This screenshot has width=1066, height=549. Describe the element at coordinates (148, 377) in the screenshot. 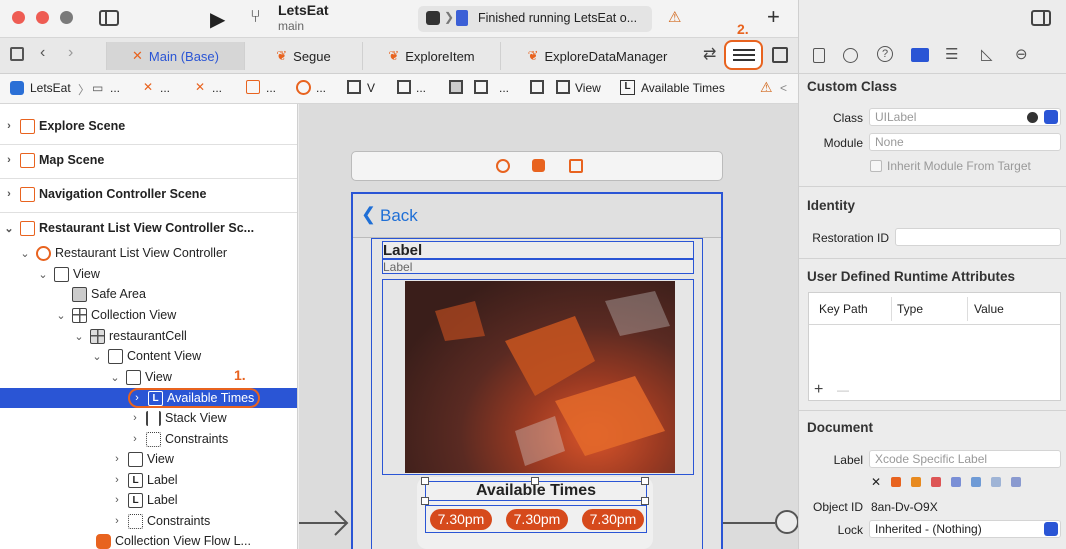

I see `outline-item-view-2: ⌄ View` at that location.